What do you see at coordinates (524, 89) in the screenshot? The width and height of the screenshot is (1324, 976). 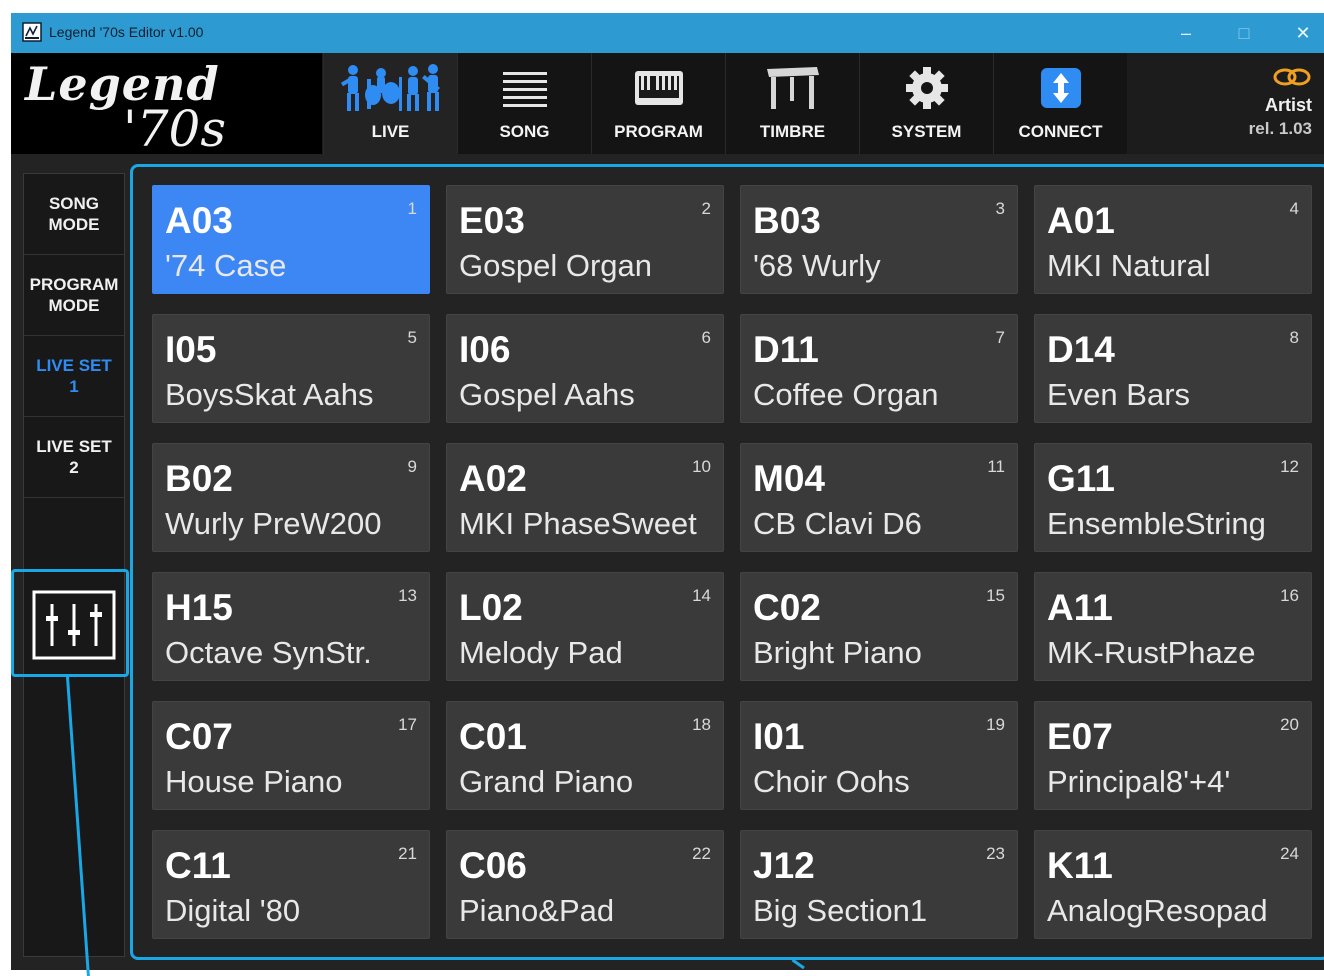 I see `list-icon` at bounding box center [524, 89].